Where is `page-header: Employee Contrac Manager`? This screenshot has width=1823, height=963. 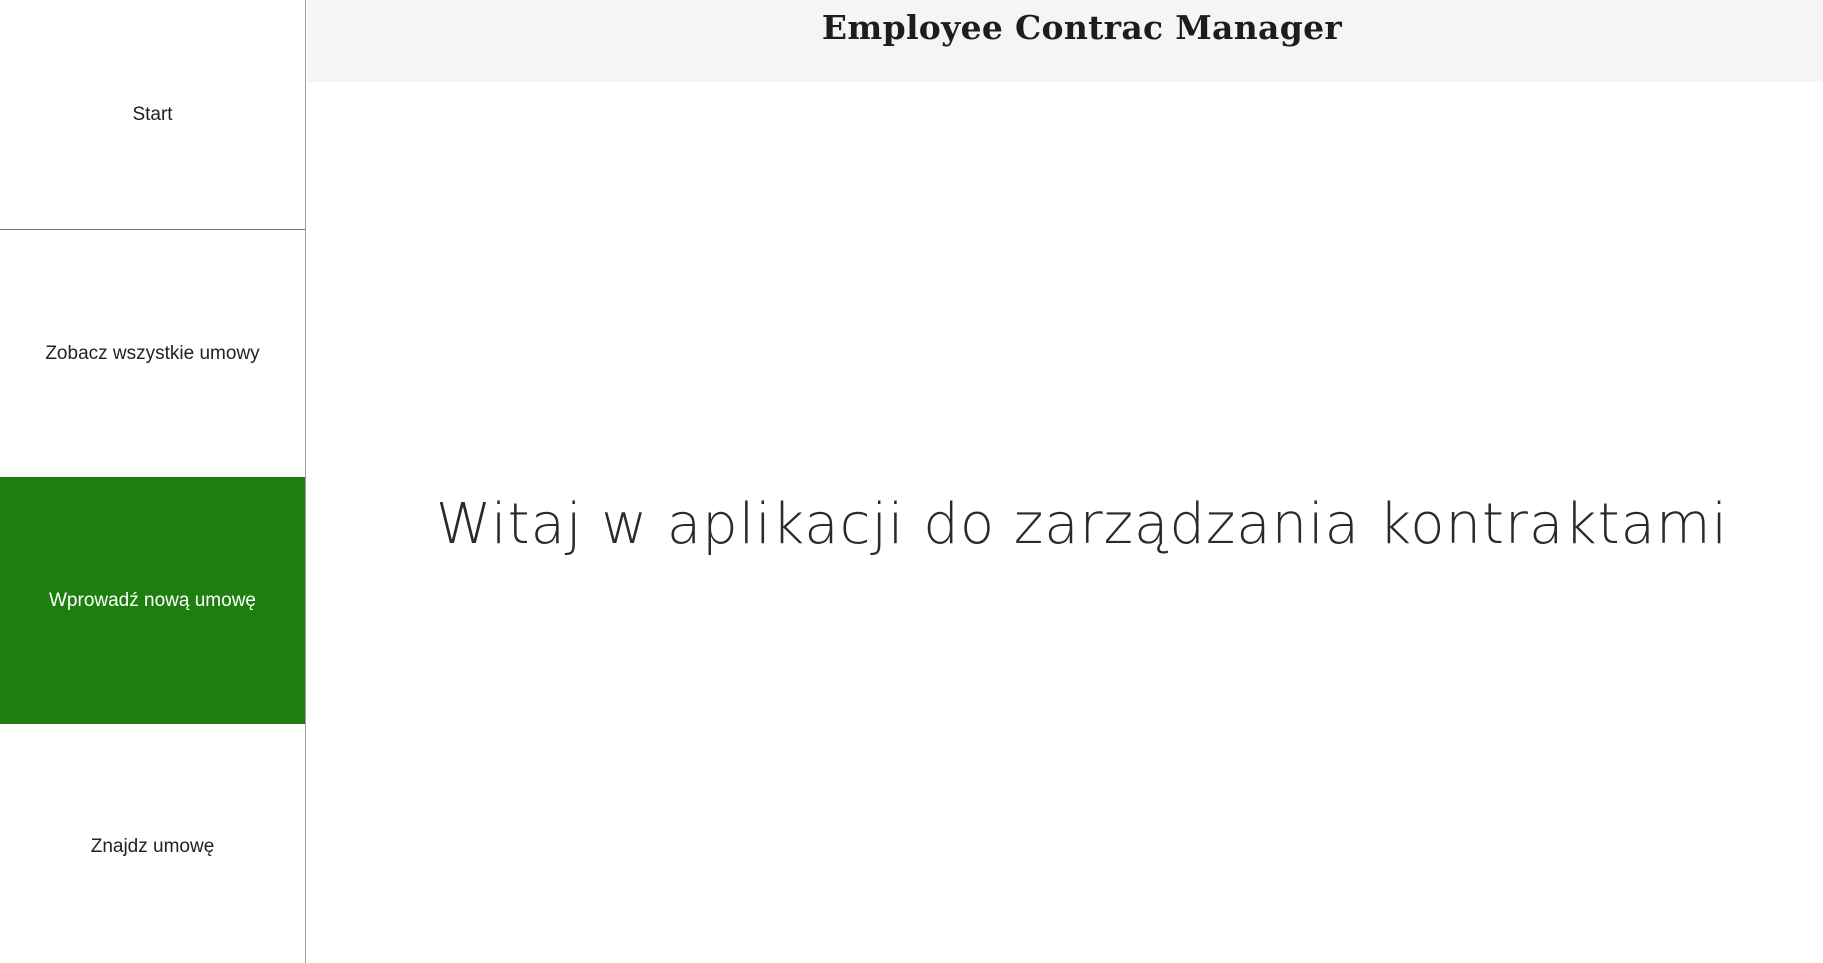
page-header: Employee Contrac Manager is located at coordinates (1065, 41).